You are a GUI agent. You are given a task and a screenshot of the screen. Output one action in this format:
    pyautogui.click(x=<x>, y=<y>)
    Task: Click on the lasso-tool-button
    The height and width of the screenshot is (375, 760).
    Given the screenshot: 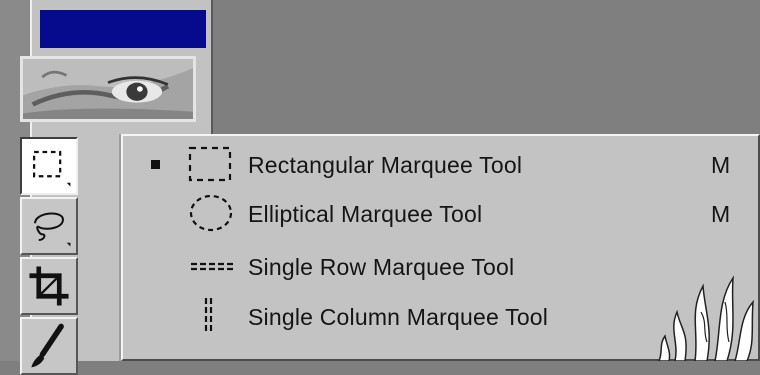 What is the action you would take?
    pyautogui.click(x=49, y=226)
    